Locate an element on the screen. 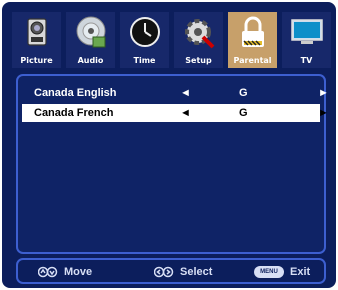 The width and height of the screenshot is (338, 290). exit-label: Exit is located at coordinates (300, 272).